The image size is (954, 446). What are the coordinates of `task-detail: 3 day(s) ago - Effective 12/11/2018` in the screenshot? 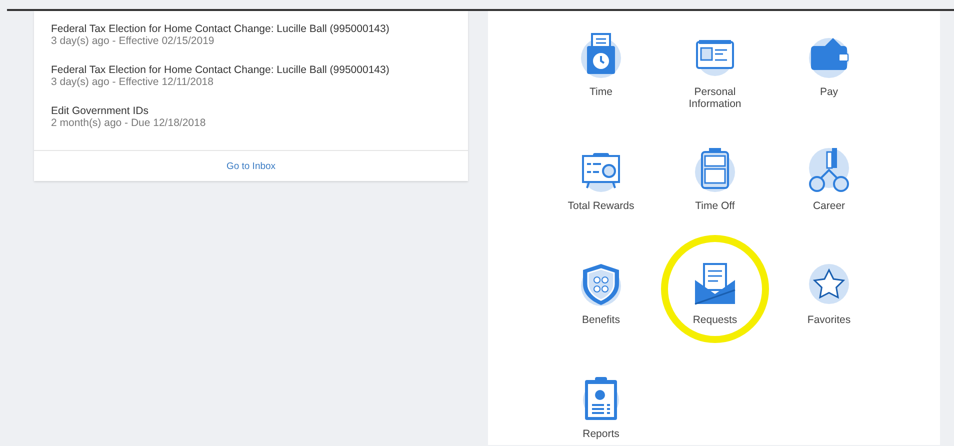 It's located at (132, 82).